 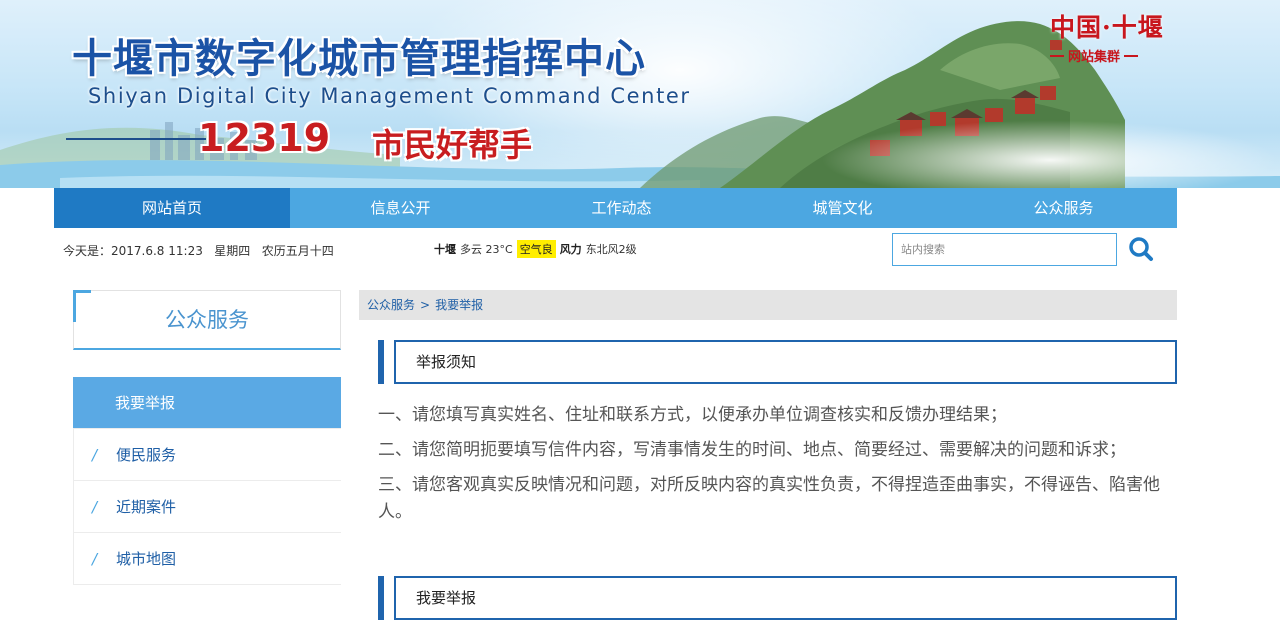 I want to click on notice-title: 举报须知, so click(x=446, y=362).